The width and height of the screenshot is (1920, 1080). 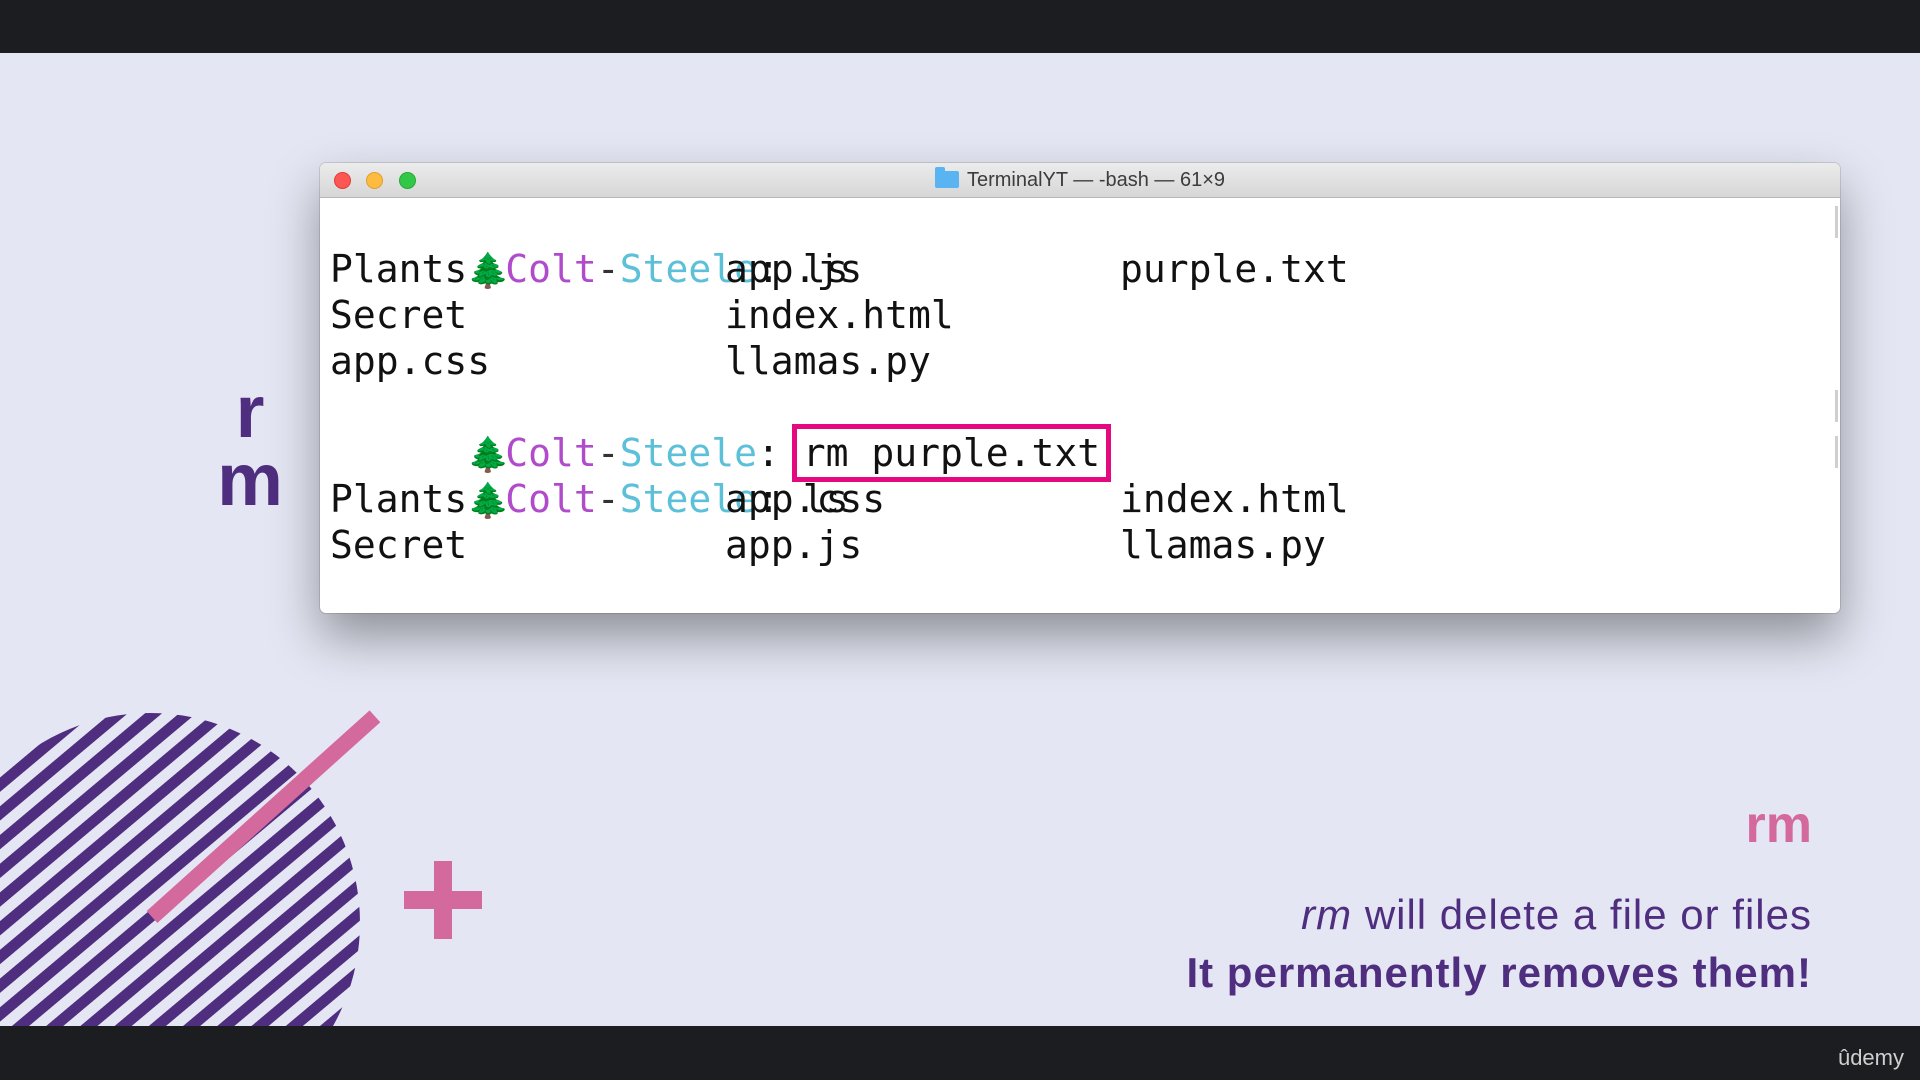 I want to click on listing-row: app.css llamas.py, so click(x=630, y=361).